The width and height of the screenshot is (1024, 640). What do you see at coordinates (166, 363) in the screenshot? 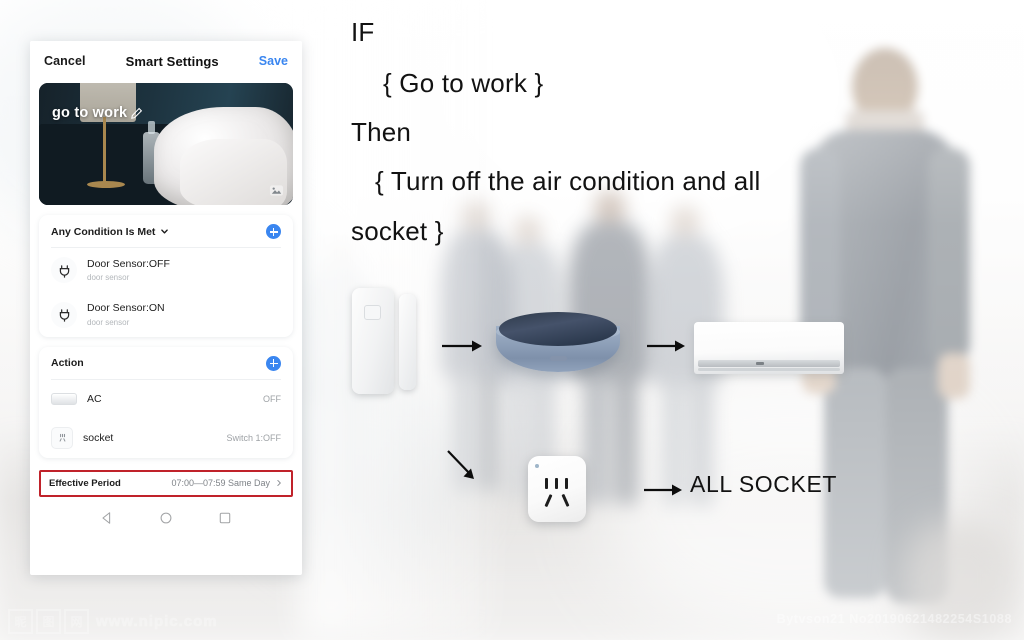
I see `action-card-header: Action` at bounding box center [166, 363].